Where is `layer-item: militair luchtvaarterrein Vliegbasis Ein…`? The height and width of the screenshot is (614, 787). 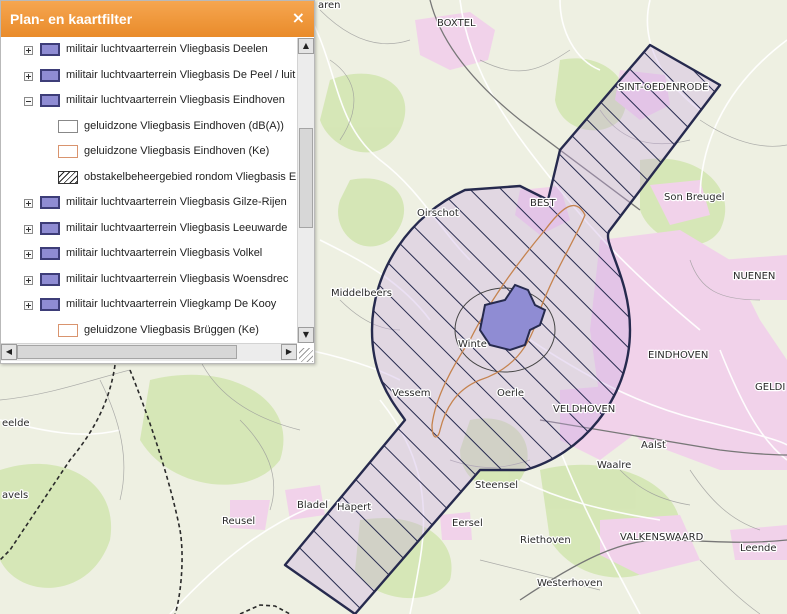
layer-item: militair luchtvaarterrein Vliegbasis Ein… is located at coordinates (149, 101).